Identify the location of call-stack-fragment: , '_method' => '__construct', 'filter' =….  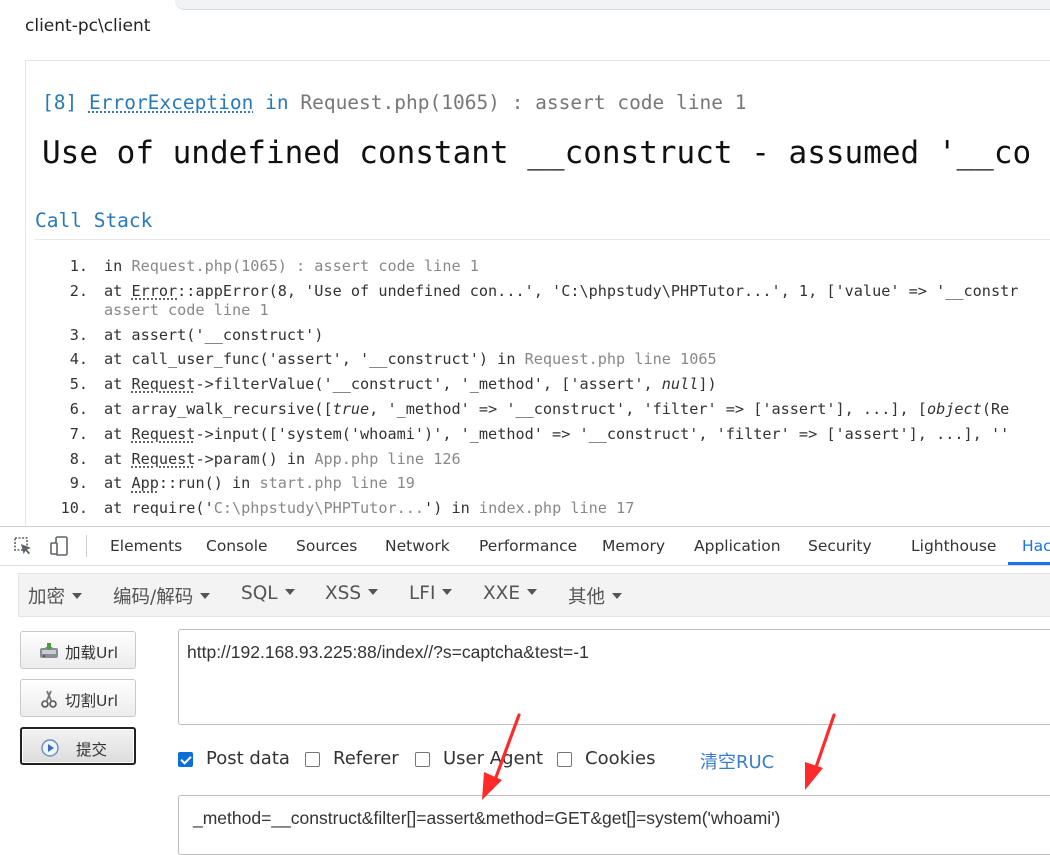
(648, 408).